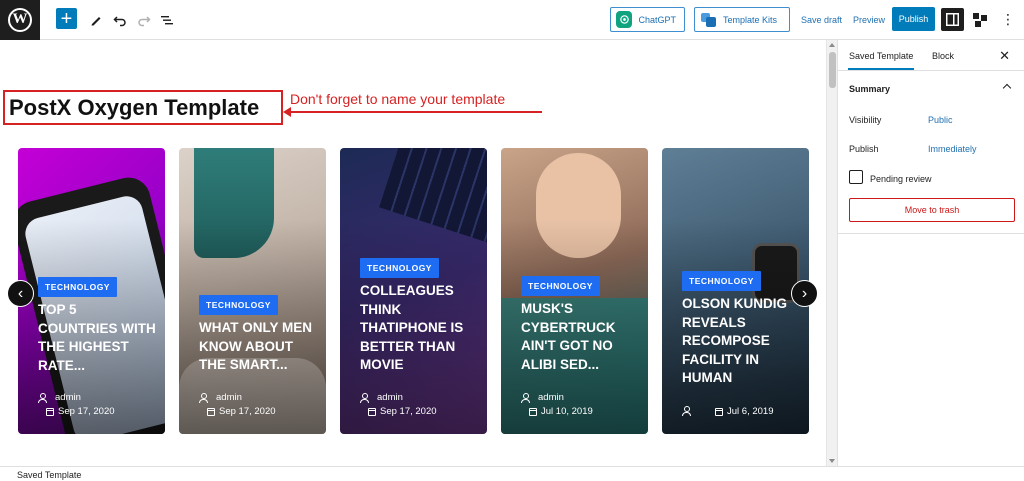 The height and width of the screenshot is (481, 1024). What do you see at coordinates (708, 19) in the screenshot?
I see `template-kits-icon` at bounding box center [708, 19].